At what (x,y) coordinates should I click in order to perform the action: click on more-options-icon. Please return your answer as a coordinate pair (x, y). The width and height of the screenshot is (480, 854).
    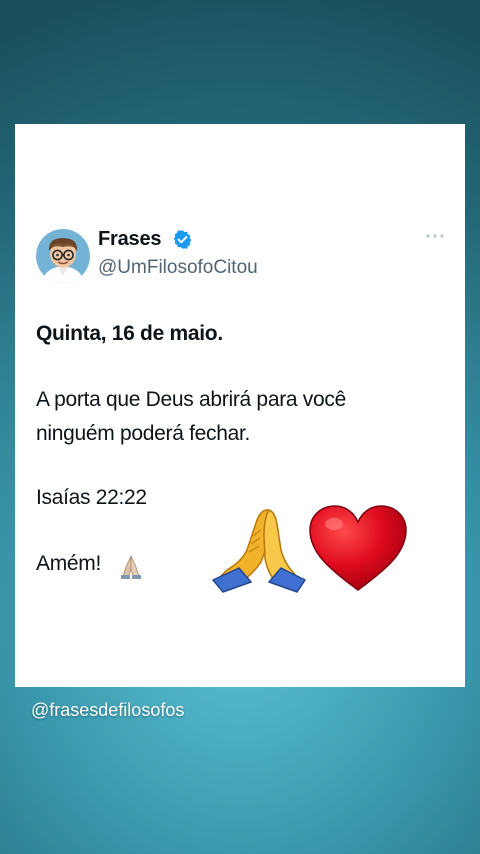
    Looking at the image, I should click on (435, 236).